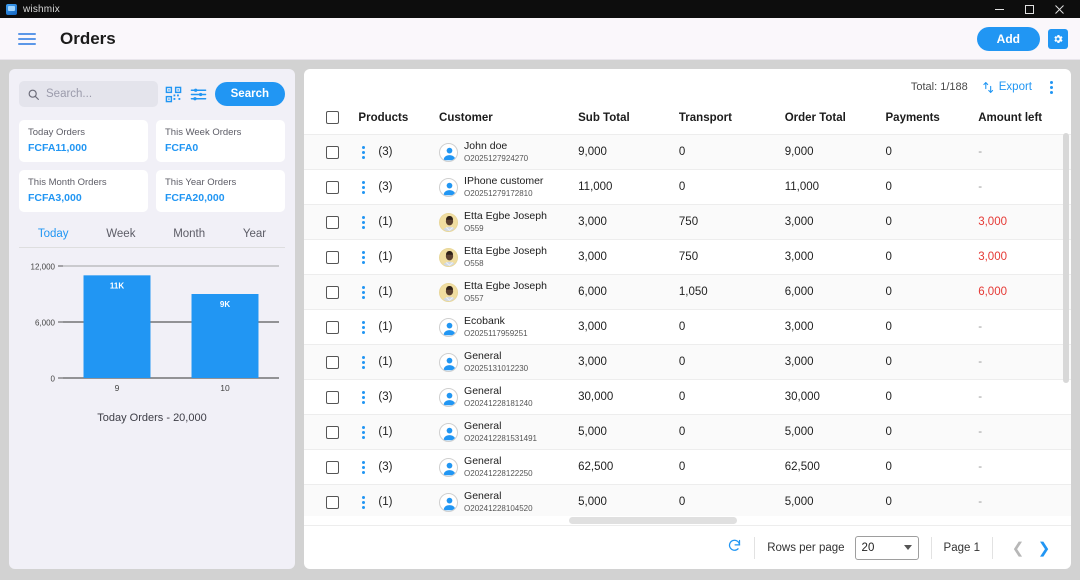 The width and height of the screenshot is (1080, 580). What do you see at coordinates (734, 547) in the screenshot?
I see `refresh-icon` at bounding box center [734, 547].